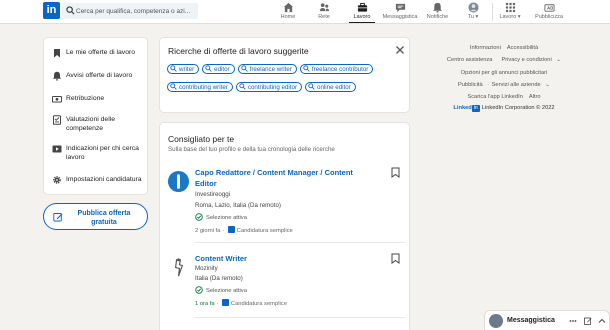  I want to click on bookmark-icon, so click(57, 53).